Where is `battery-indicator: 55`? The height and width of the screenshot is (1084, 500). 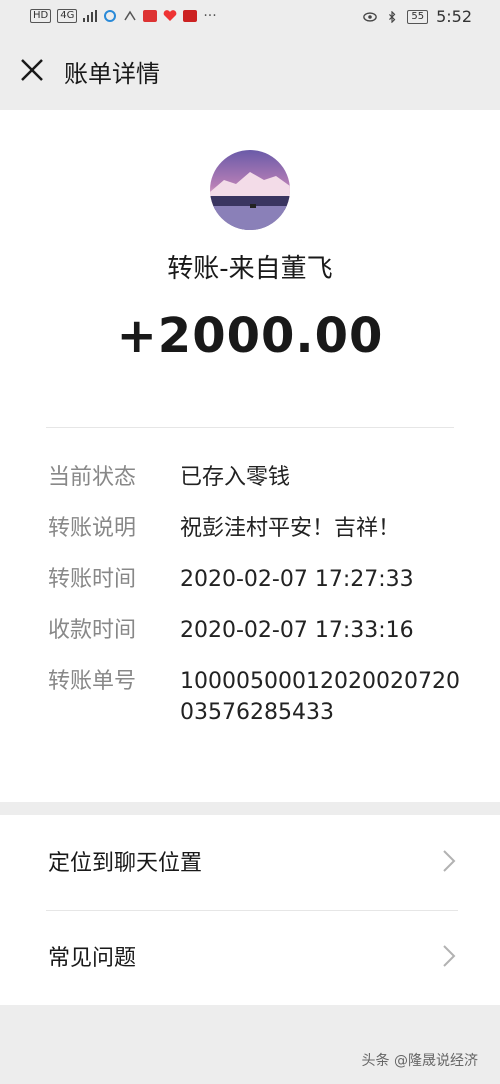 battery-indicator: 55 is located at coordinates (418, 16).